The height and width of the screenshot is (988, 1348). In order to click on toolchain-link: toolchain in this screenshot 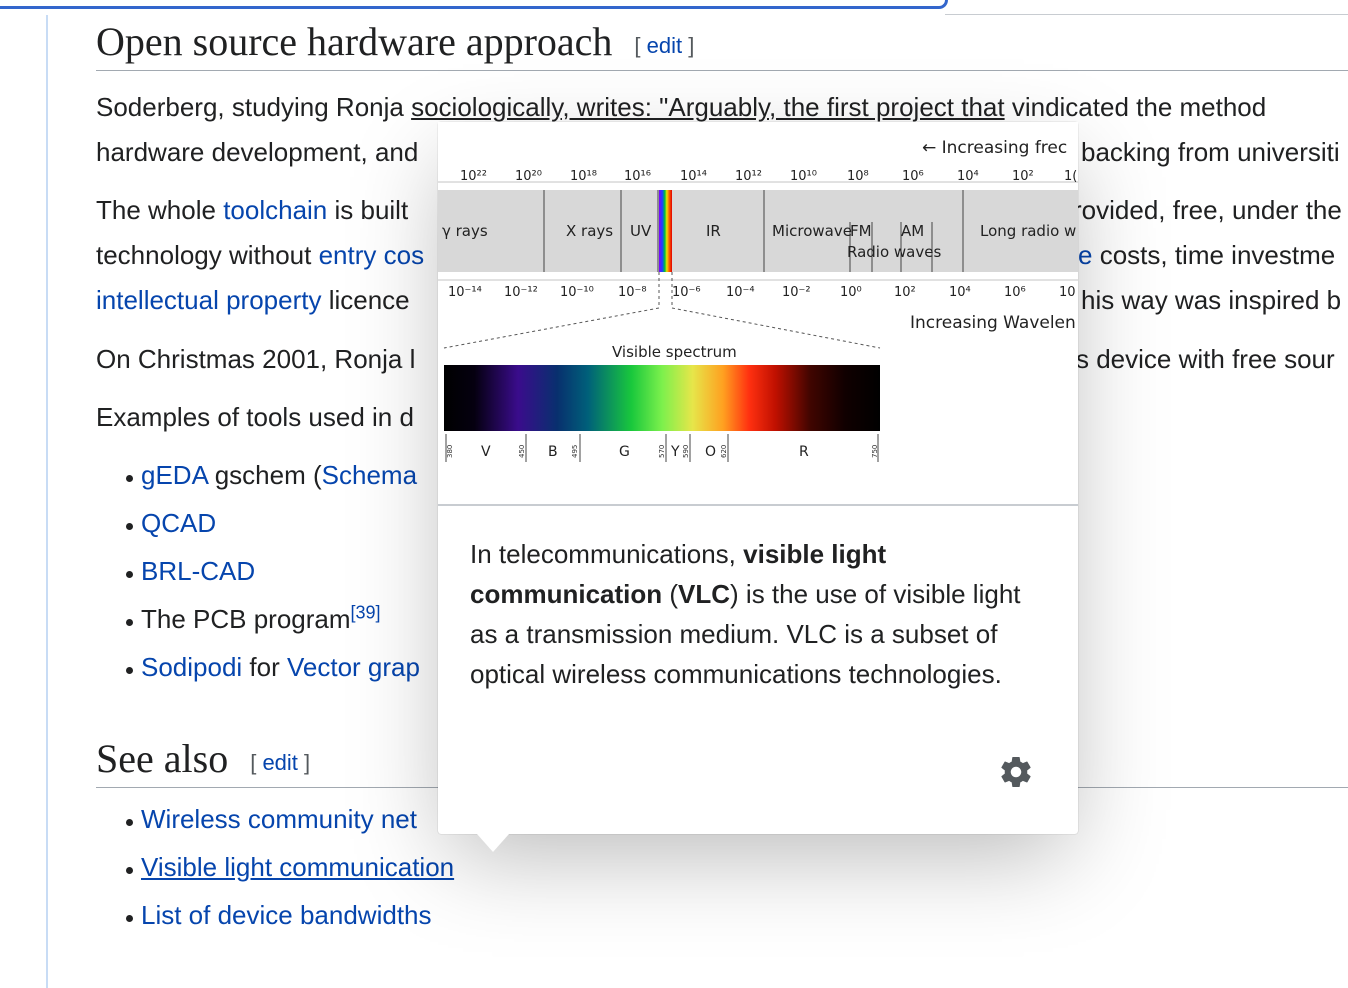, I will do `click(275, 210)`.